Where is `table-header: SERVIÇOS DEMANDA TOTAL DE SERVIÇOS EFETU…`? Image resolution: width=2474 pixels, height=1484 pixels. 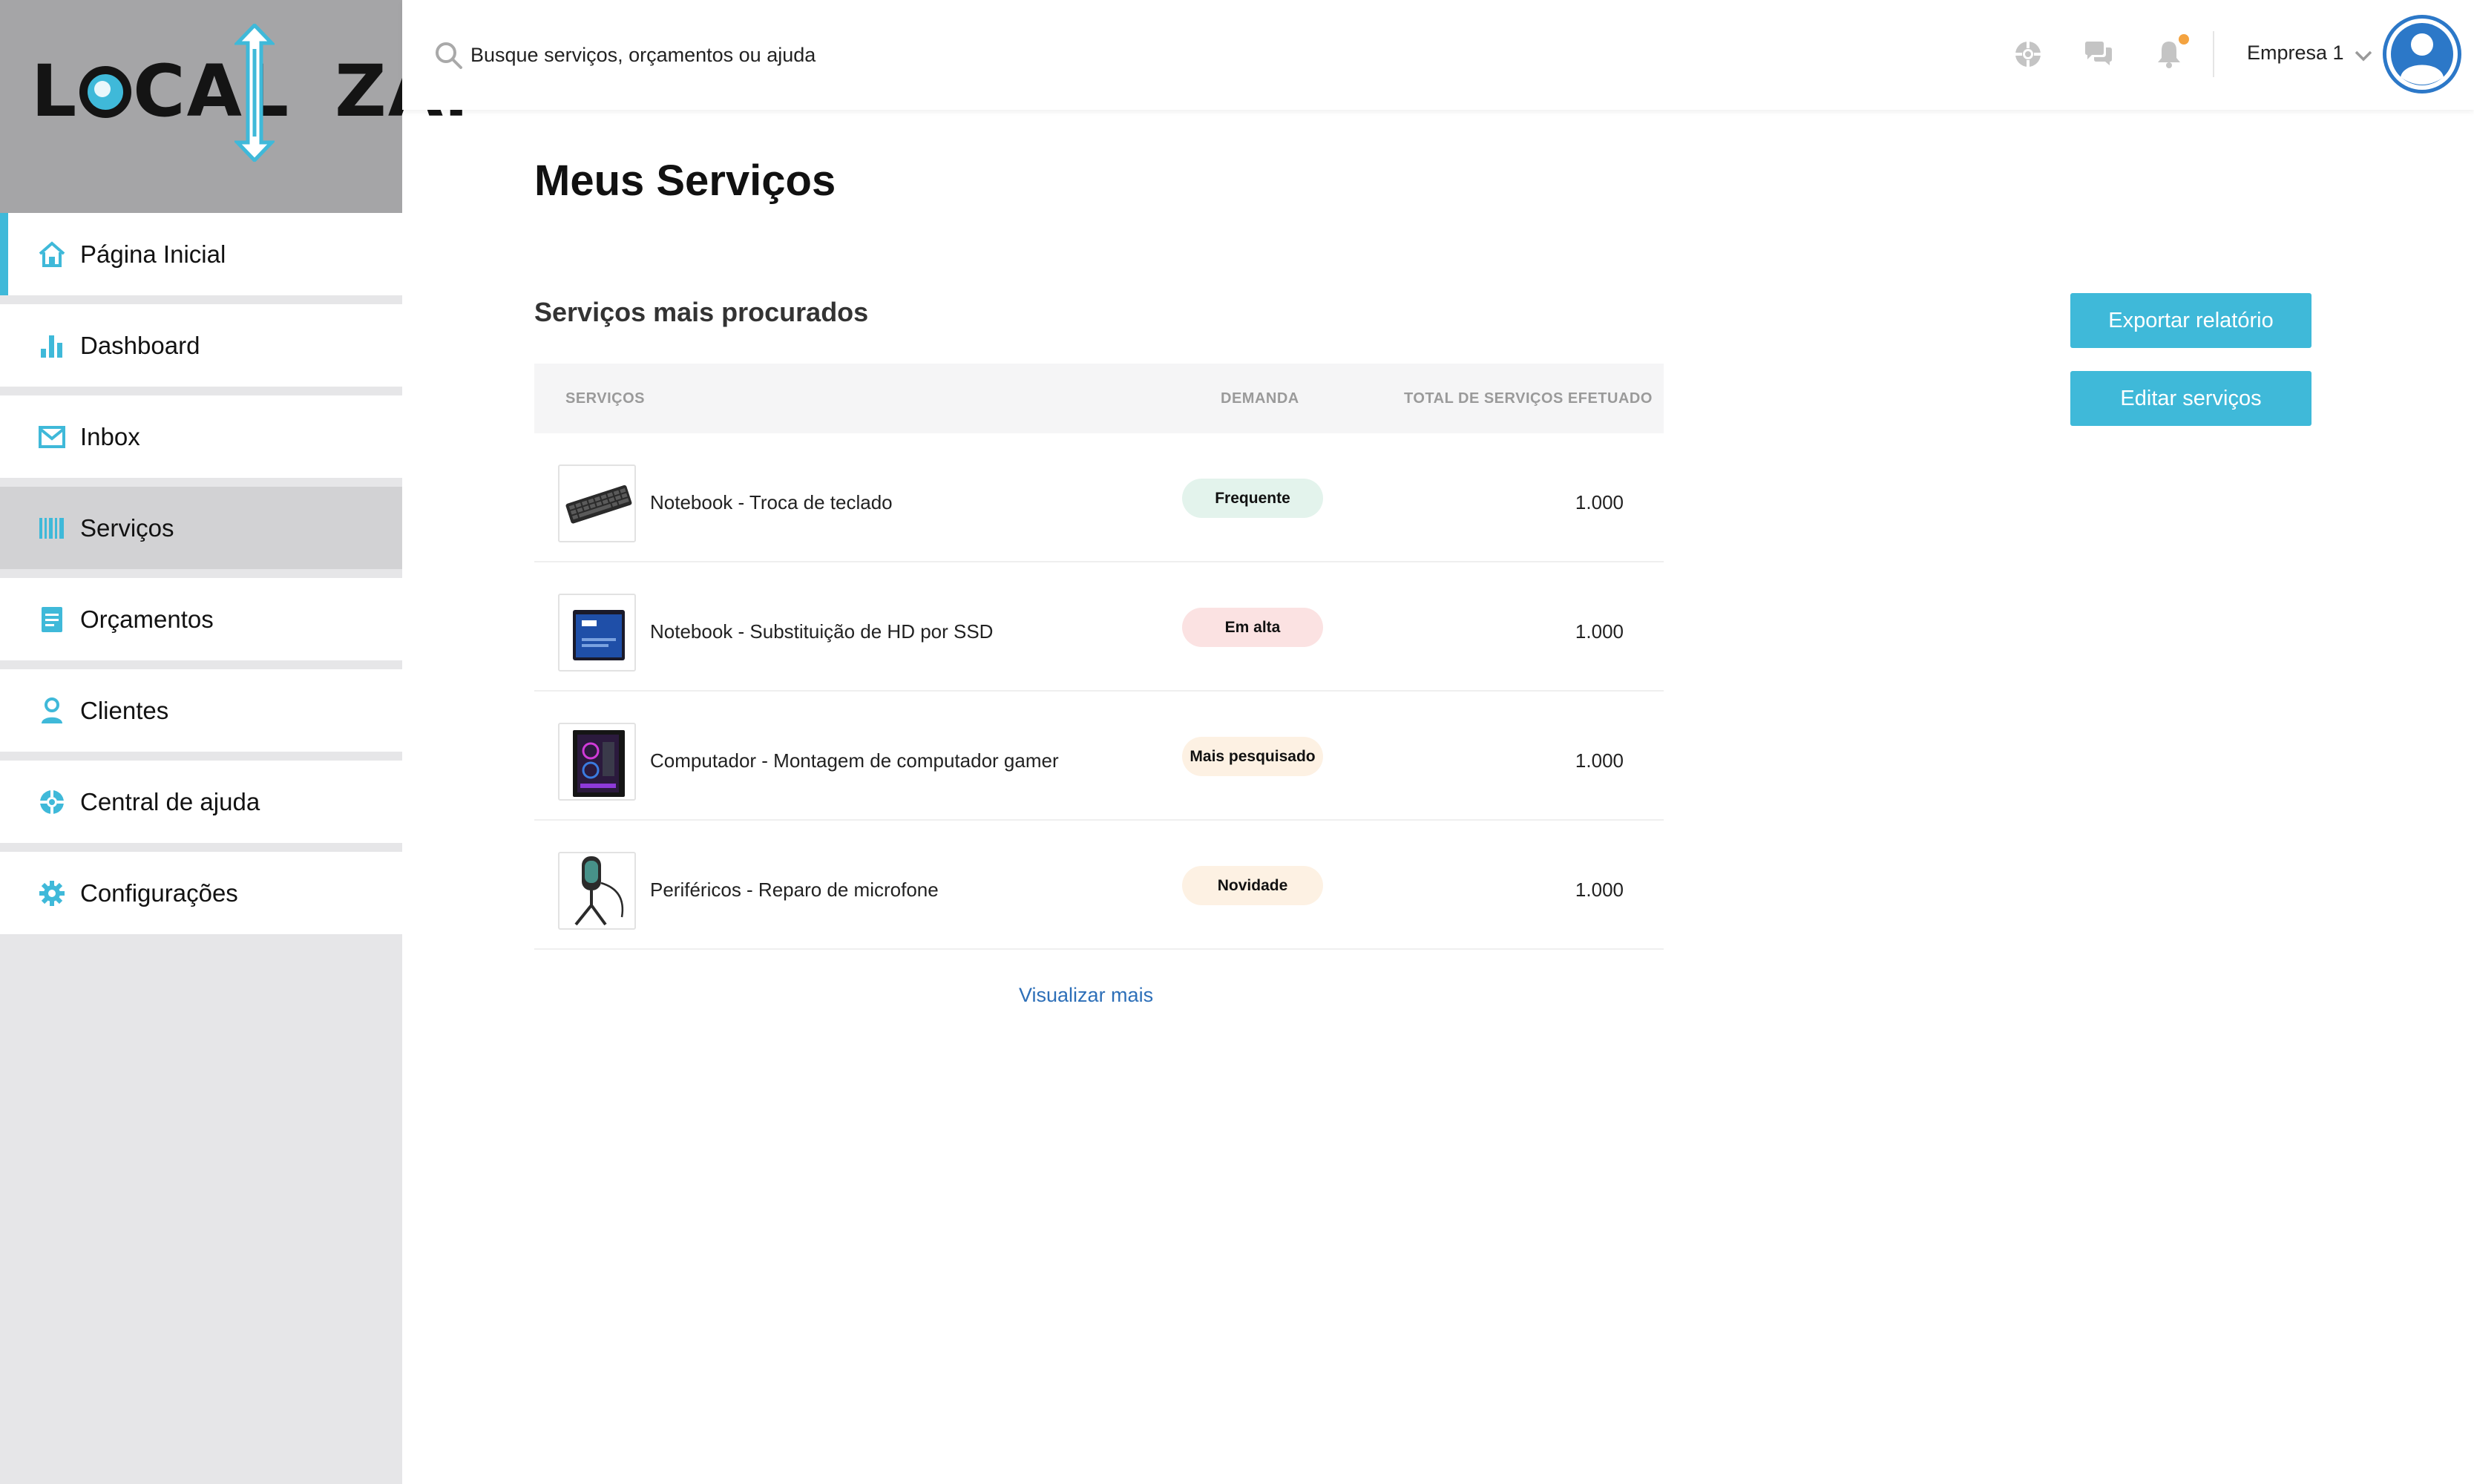 table-header: SERVIÇOS DEMANDA TOTAL DE SERVIÇOS EFETU… is located at coordinates (1099, 398).